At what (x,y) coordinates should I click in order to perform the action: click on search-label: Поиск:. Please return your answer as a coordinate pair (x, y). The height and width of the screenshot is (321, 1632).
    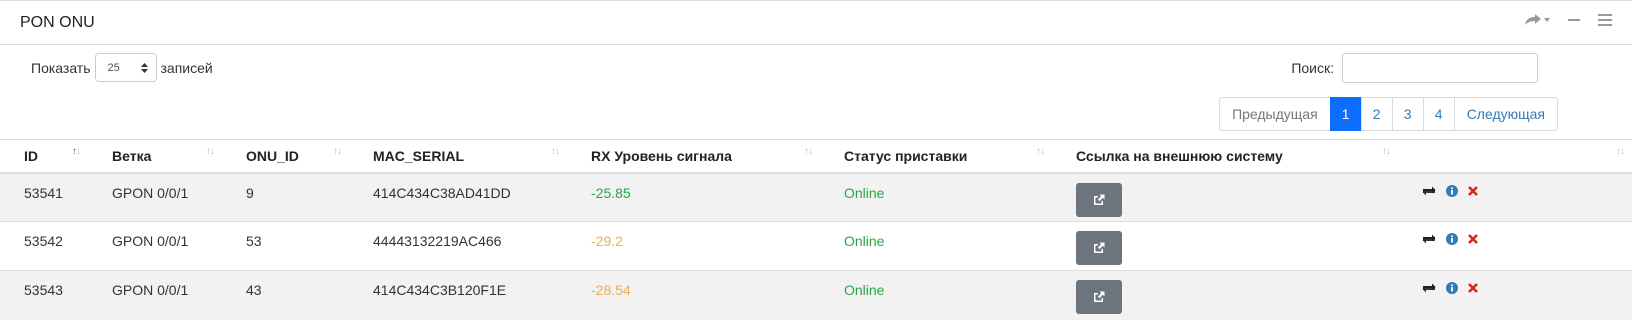
    Looking at the image, I should click on (1312, 68).